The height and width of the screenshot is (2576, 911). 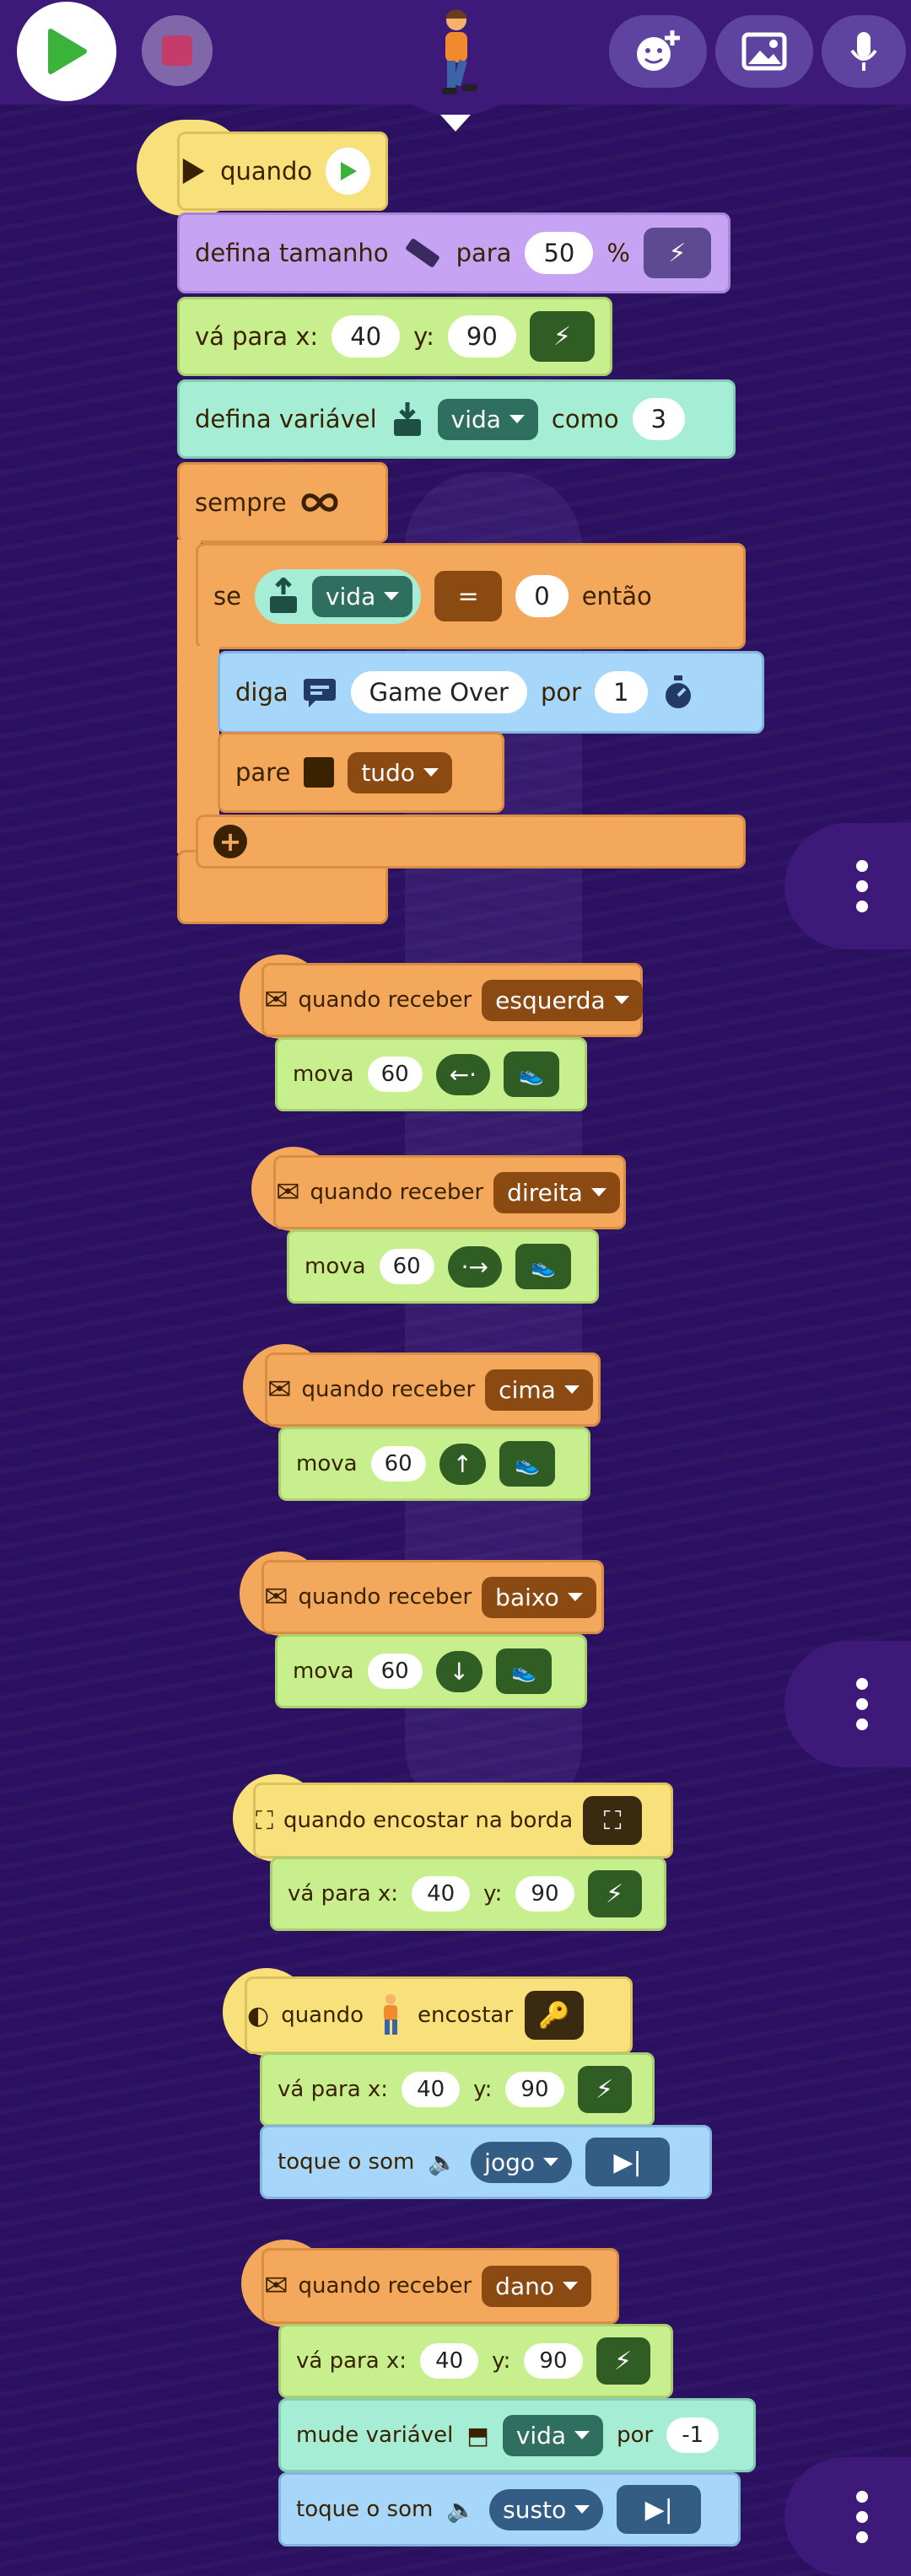 What do you see at coordinates (536, 2286) in the screenshot?
I see `message-dropdown: dano` at bounding box center [536, 2286].